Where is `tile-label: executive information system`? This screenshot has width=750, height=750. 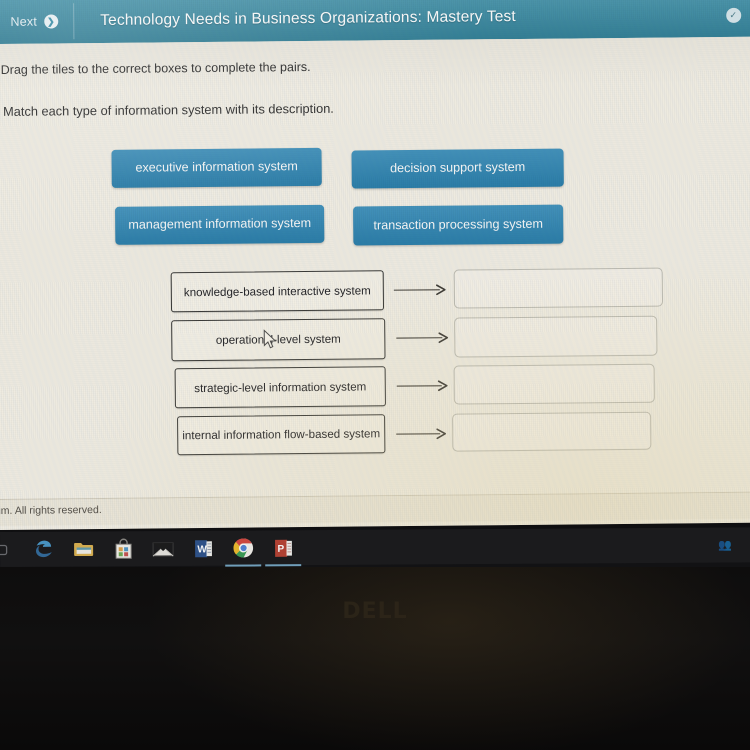
tile-label: executive information system is located at coordinates (216, 167).